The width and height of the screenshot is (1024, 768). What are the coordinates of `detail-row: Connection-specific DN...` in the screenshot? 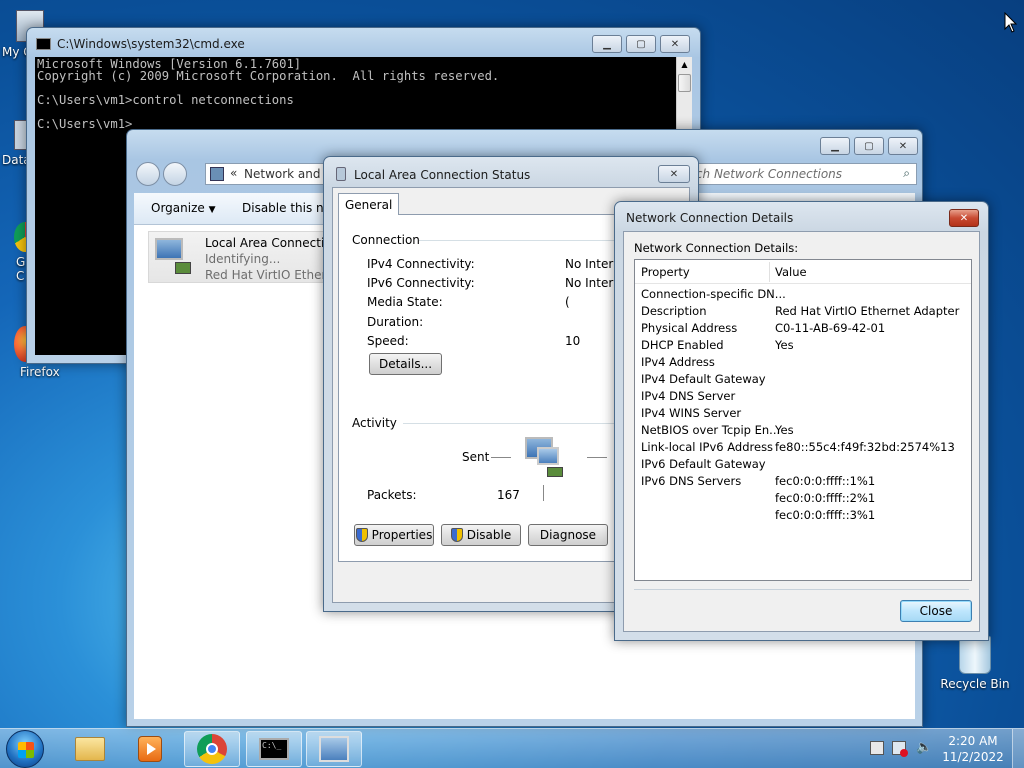 It's located at (803, 294).